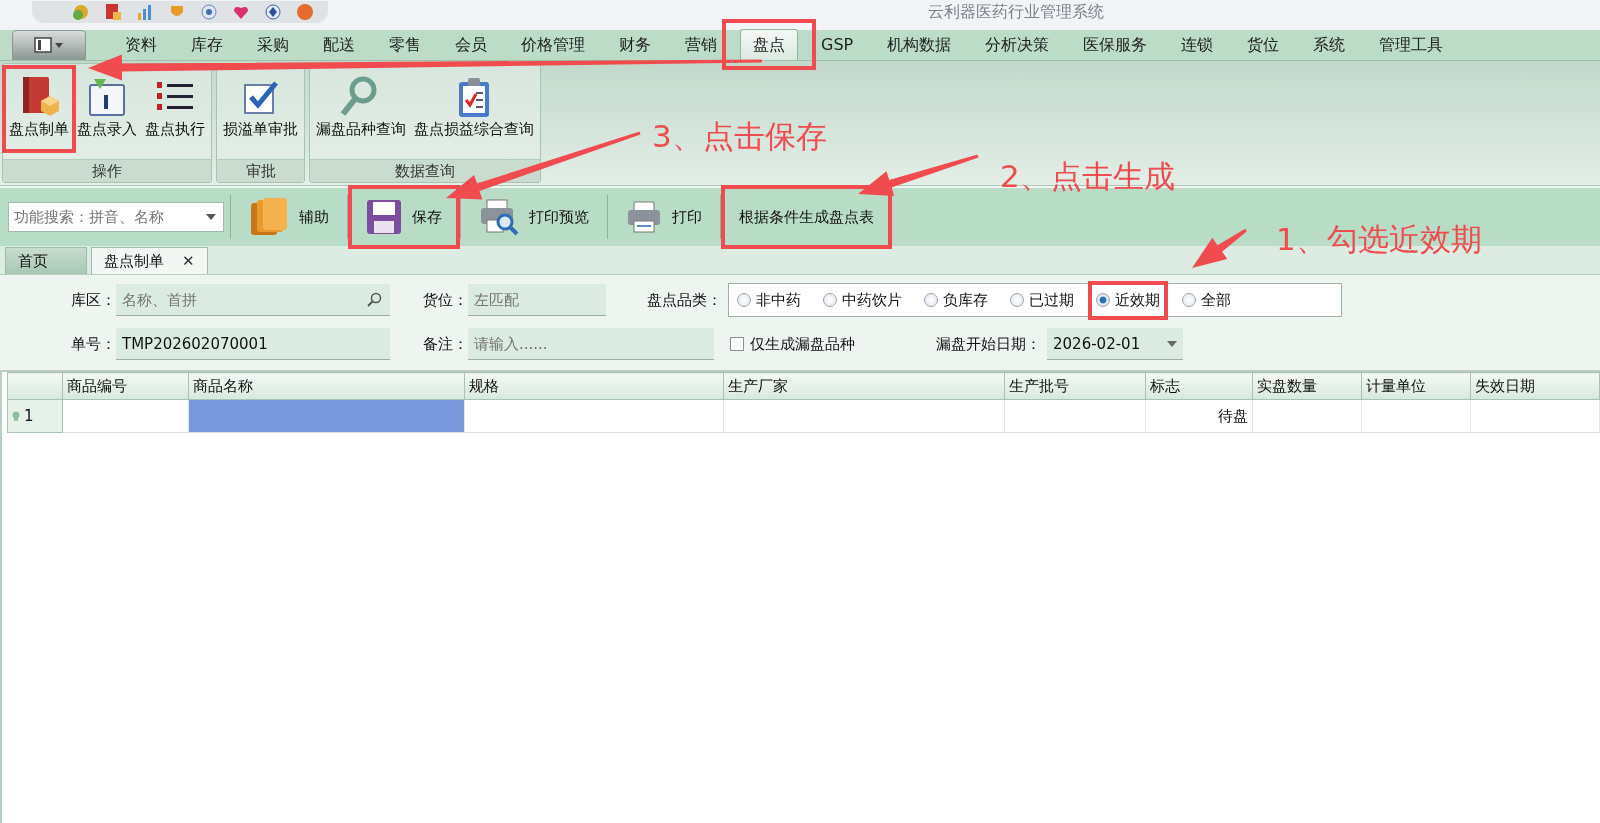  I want to click on input-field: 左匹配, so click(537, 300).